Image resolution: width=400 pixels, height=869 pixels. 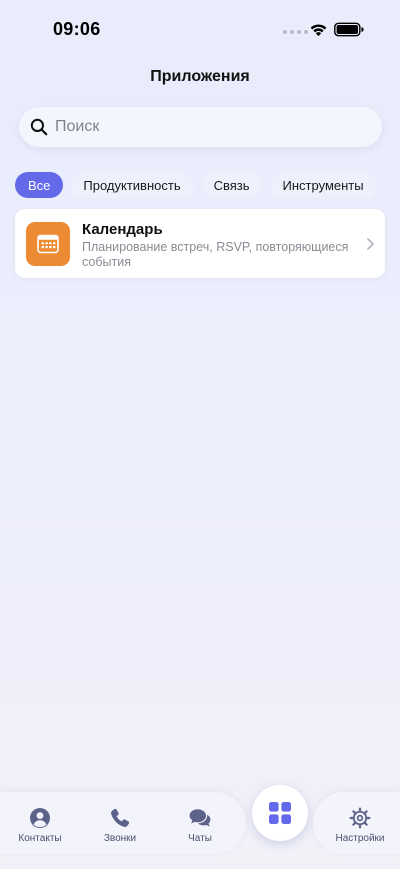 I want to click on filter-chip-all: Все, so click(x=39, y=185).